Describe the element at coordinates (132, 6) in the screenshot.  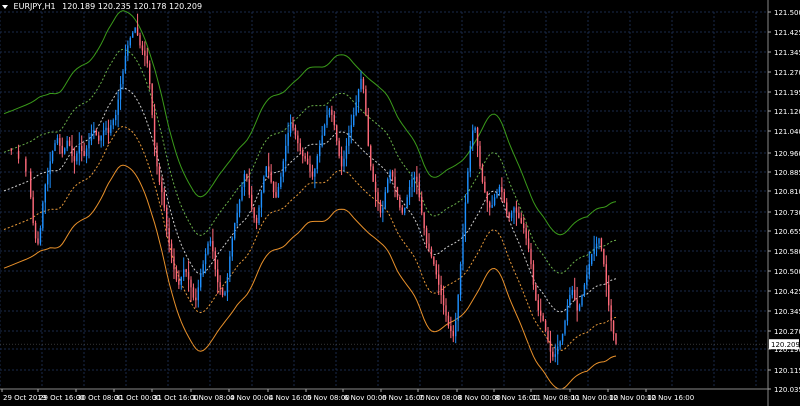
I see `ohlc-values: 120.189 120.235 120.178 120.209` at that location.